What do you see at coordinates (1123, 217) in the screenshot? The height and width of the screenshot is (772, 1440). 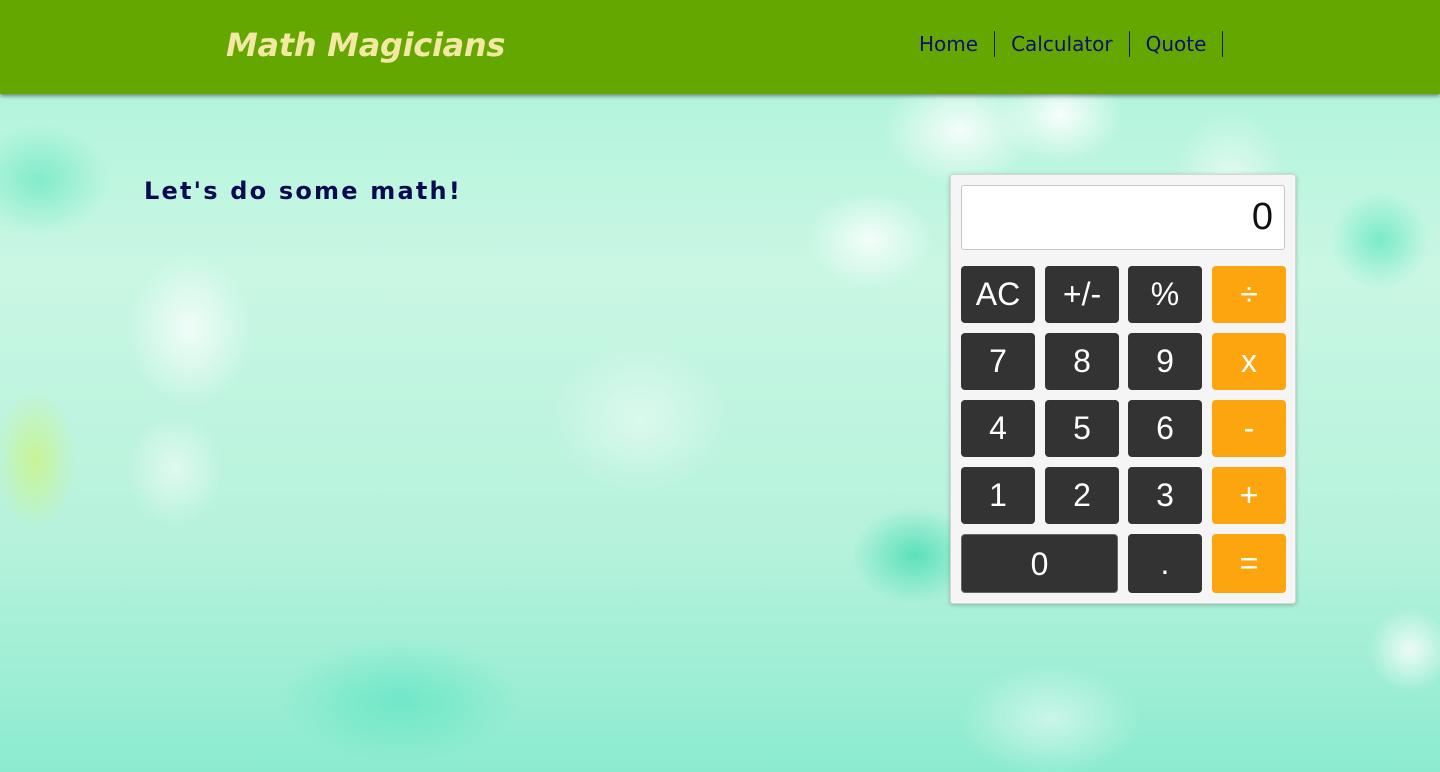 I see `calculator-display: 0` at bounding box center [1123, 217].